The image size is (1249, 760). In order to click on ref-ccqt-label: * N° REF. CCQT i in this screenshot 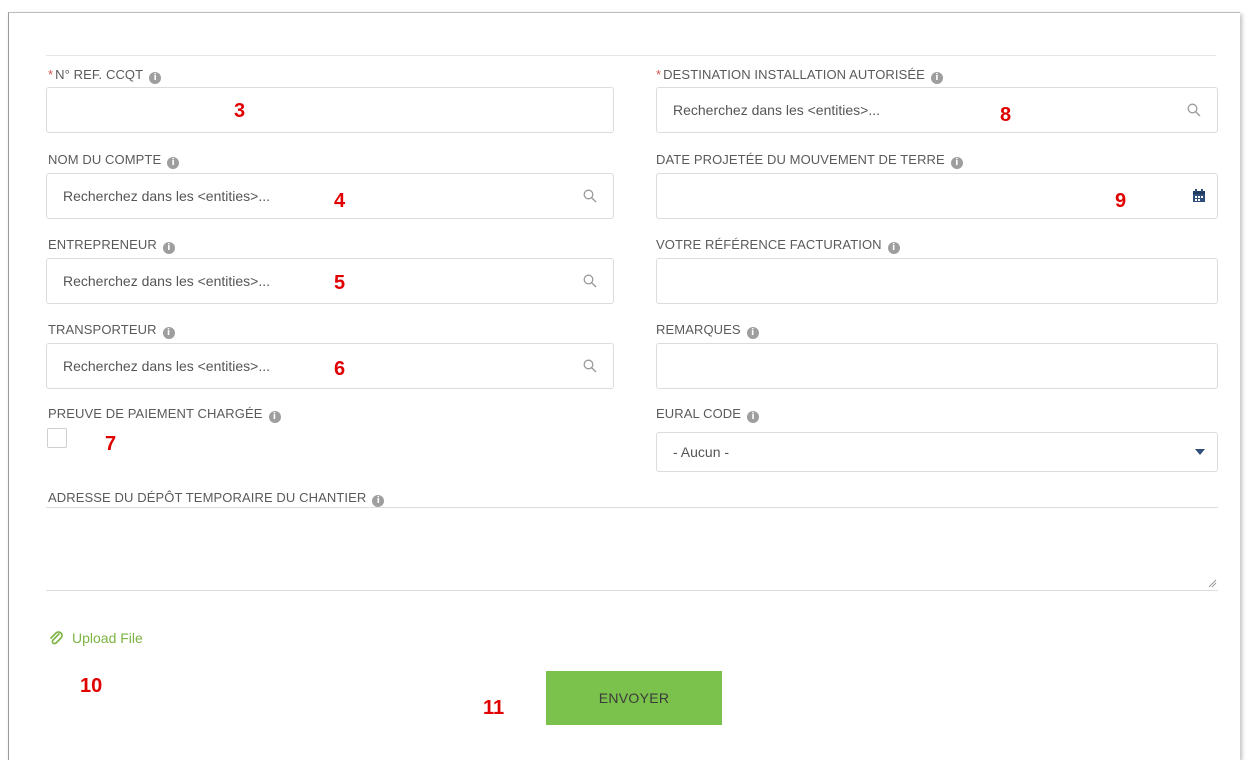, I will do `click(105, 75)`.